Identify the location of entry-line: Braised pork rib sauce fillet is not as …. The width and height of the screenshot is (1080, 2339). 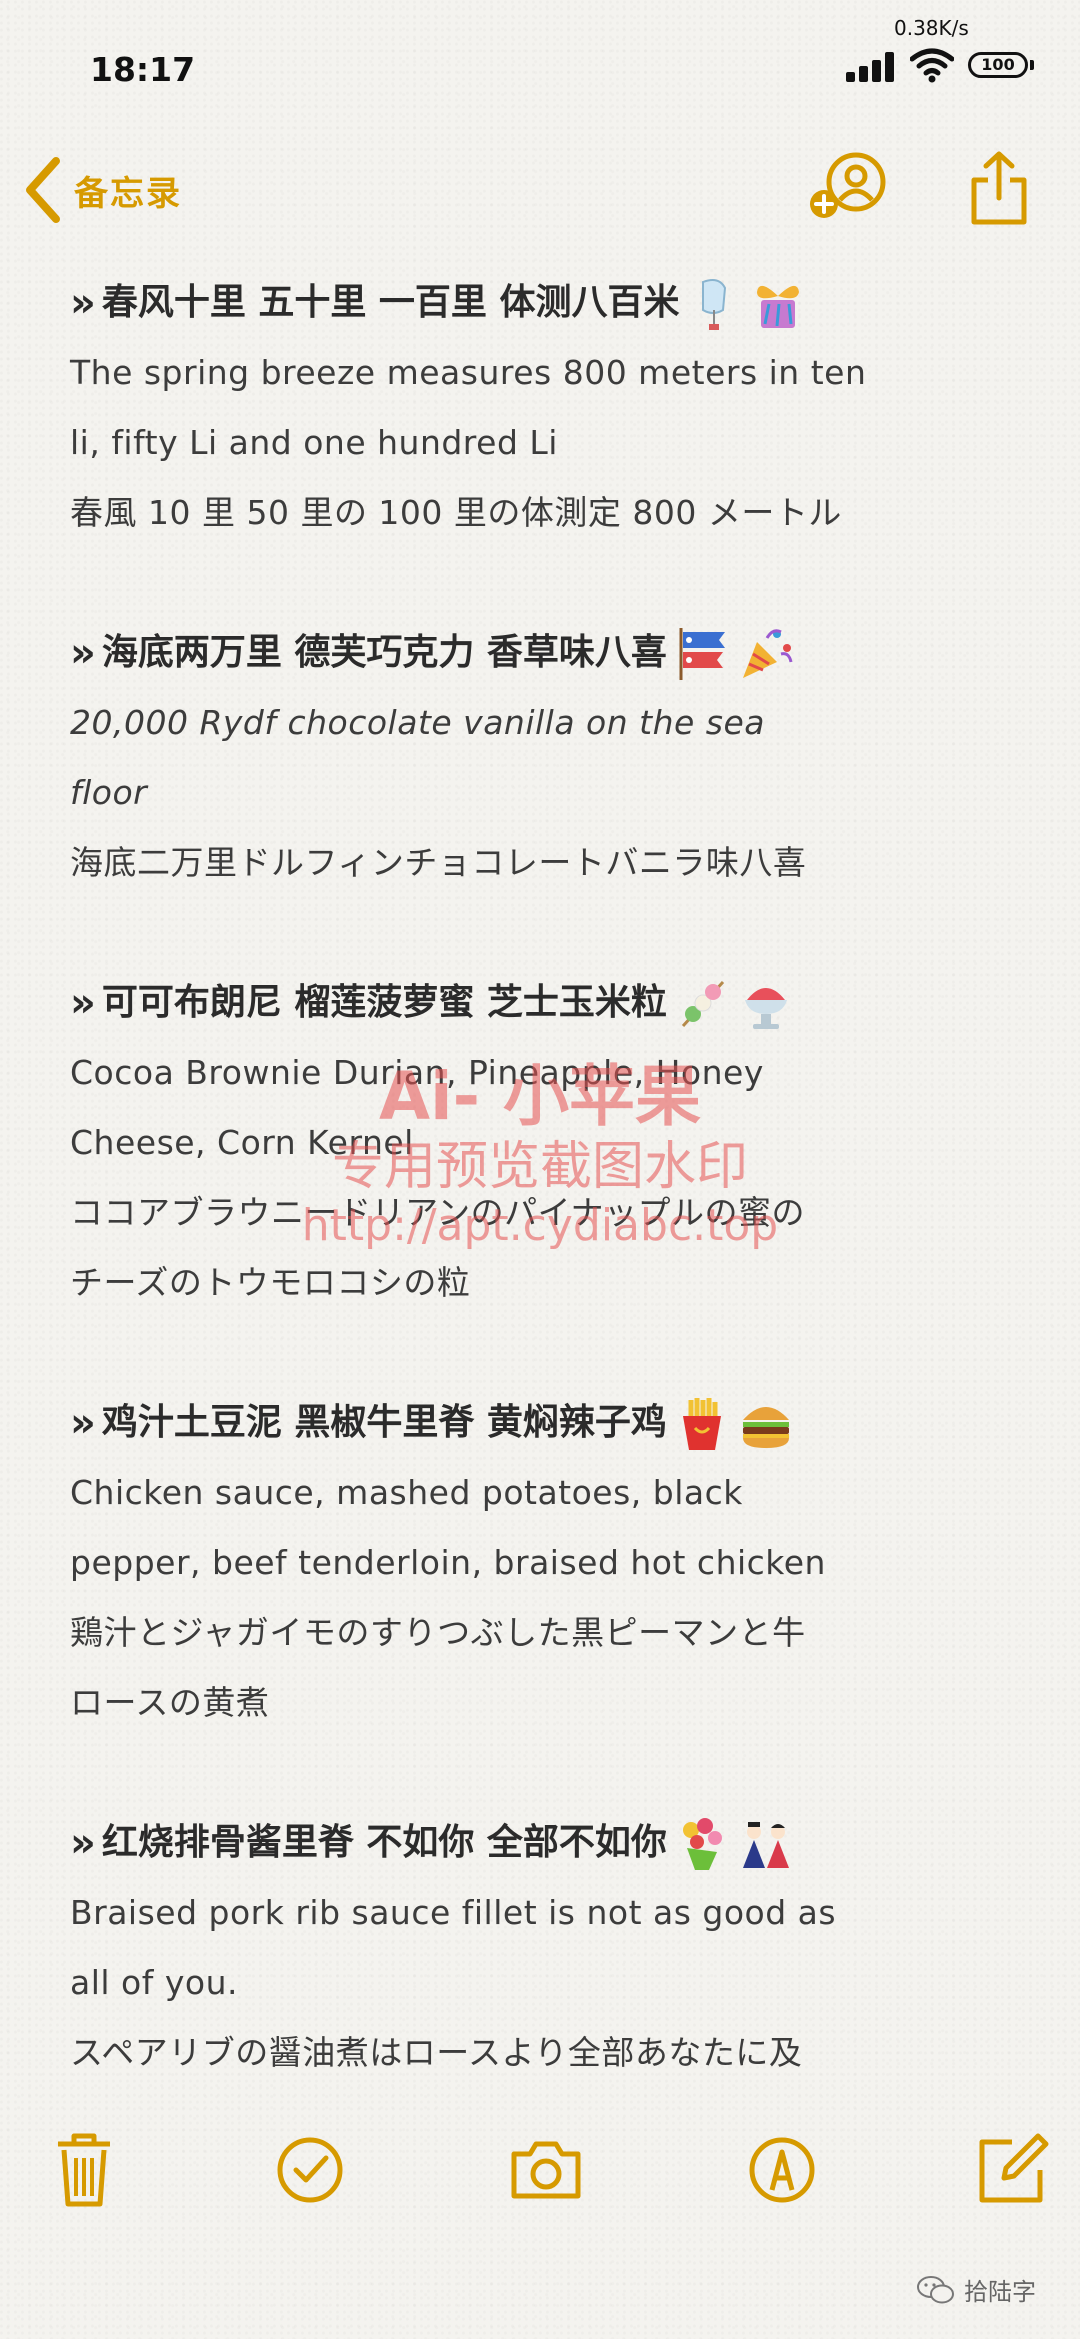
(453, 1912).